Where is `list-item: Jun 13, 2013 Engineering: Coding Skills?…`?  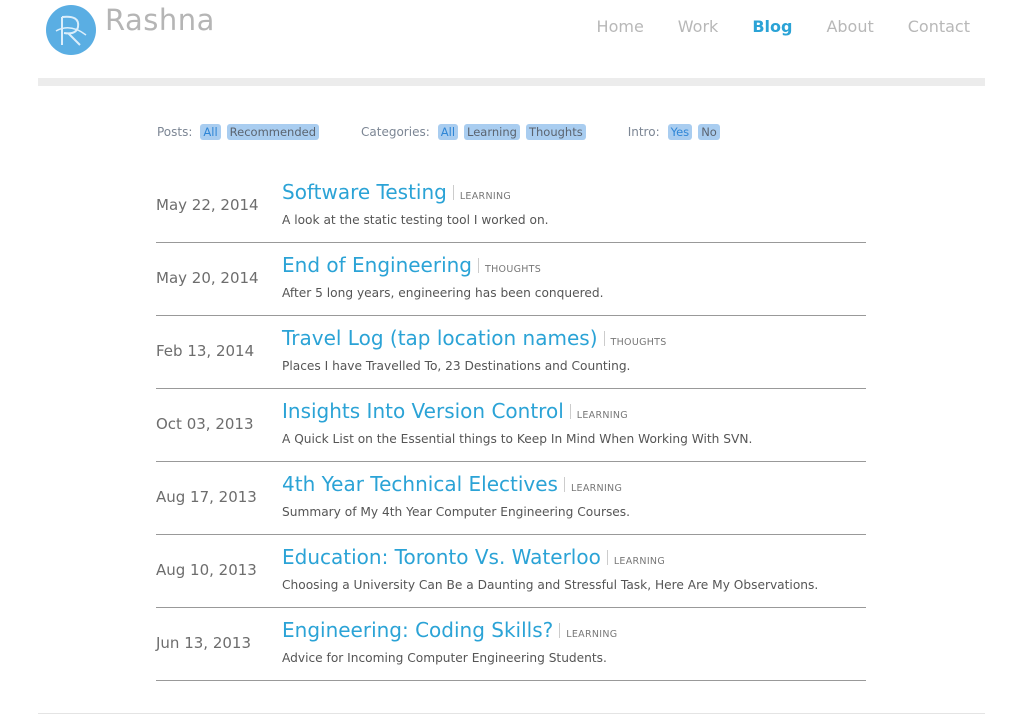 list-item: Jun 13, 2013 Engineering: Coding Skills?… is located at coordinates (511, 644).